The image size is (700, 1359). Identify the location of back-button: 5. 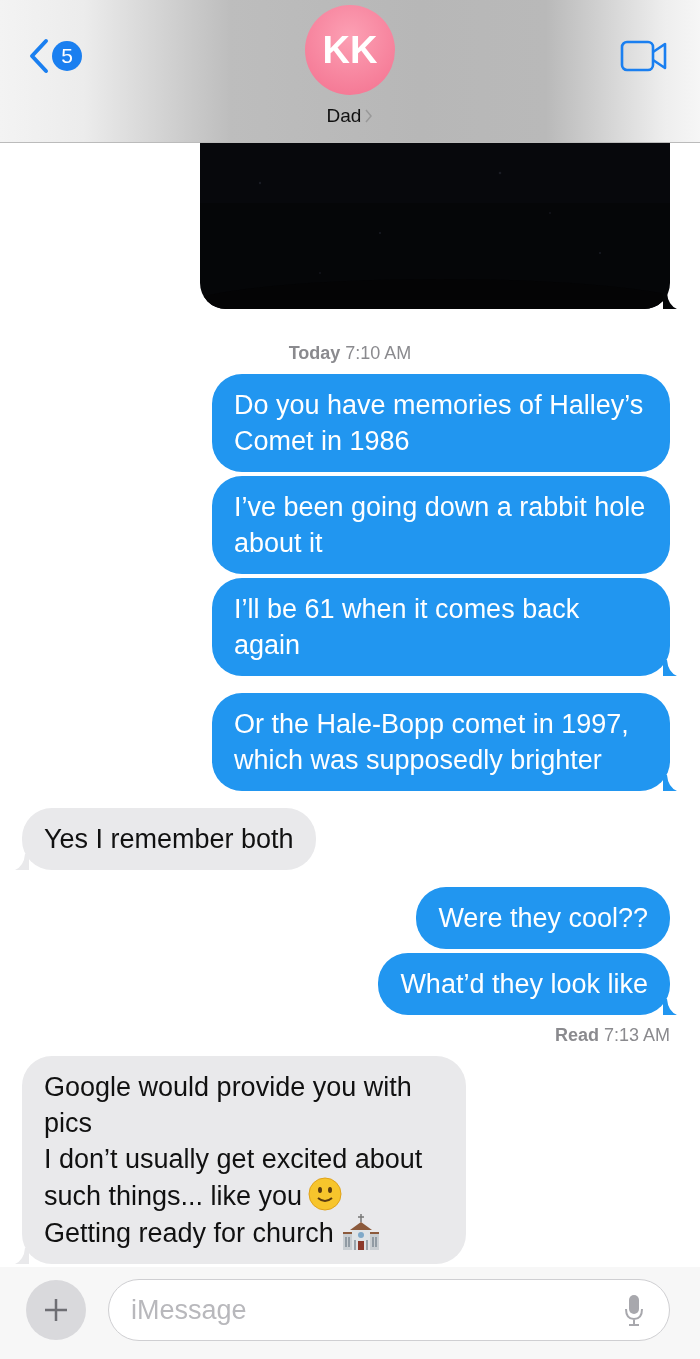
(60, 71).